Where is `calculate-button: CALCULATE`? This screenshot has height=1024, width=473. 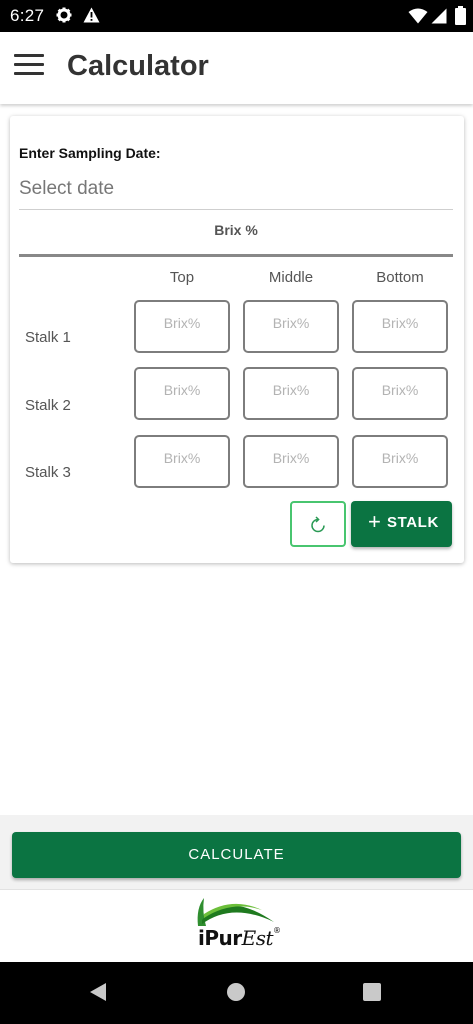
calculate-button: CALCULATE is located at coordinates (236, 855).